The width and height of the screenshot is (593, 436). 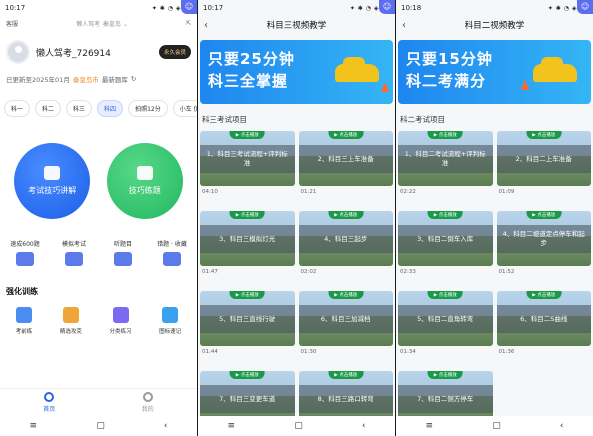 I want to click on training-item-1: 考前练, so click(x=24, y=321).